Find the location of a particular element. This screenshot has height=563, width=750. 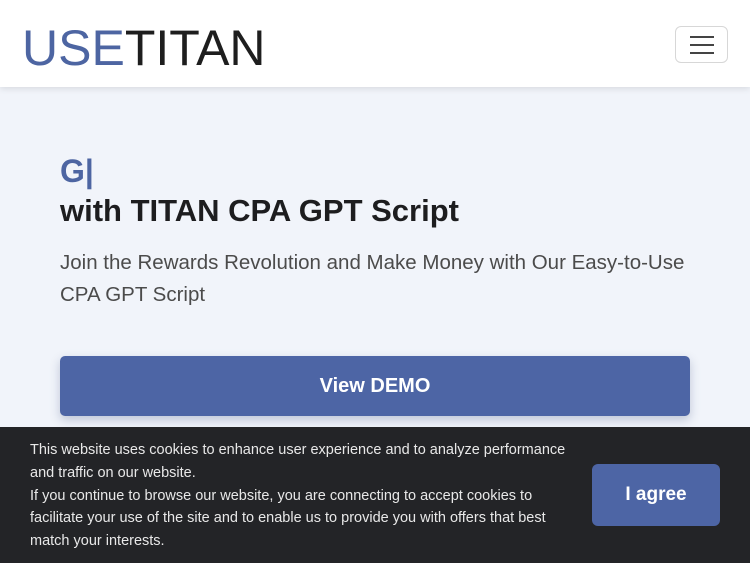

brand-prefix: USE is located at coordinates (73, 48).